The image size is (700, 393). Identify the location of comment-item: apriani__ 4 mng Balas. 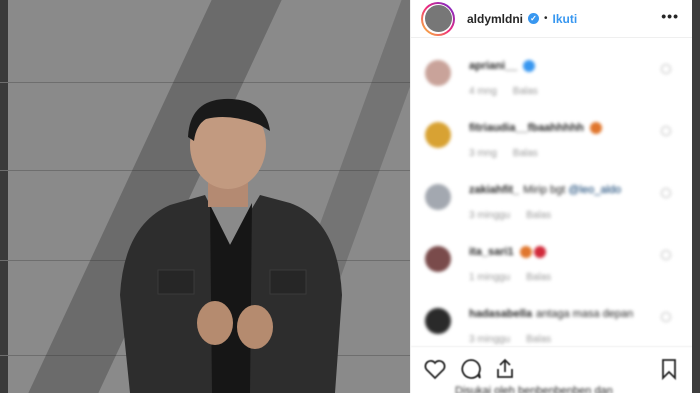
(552, 79).